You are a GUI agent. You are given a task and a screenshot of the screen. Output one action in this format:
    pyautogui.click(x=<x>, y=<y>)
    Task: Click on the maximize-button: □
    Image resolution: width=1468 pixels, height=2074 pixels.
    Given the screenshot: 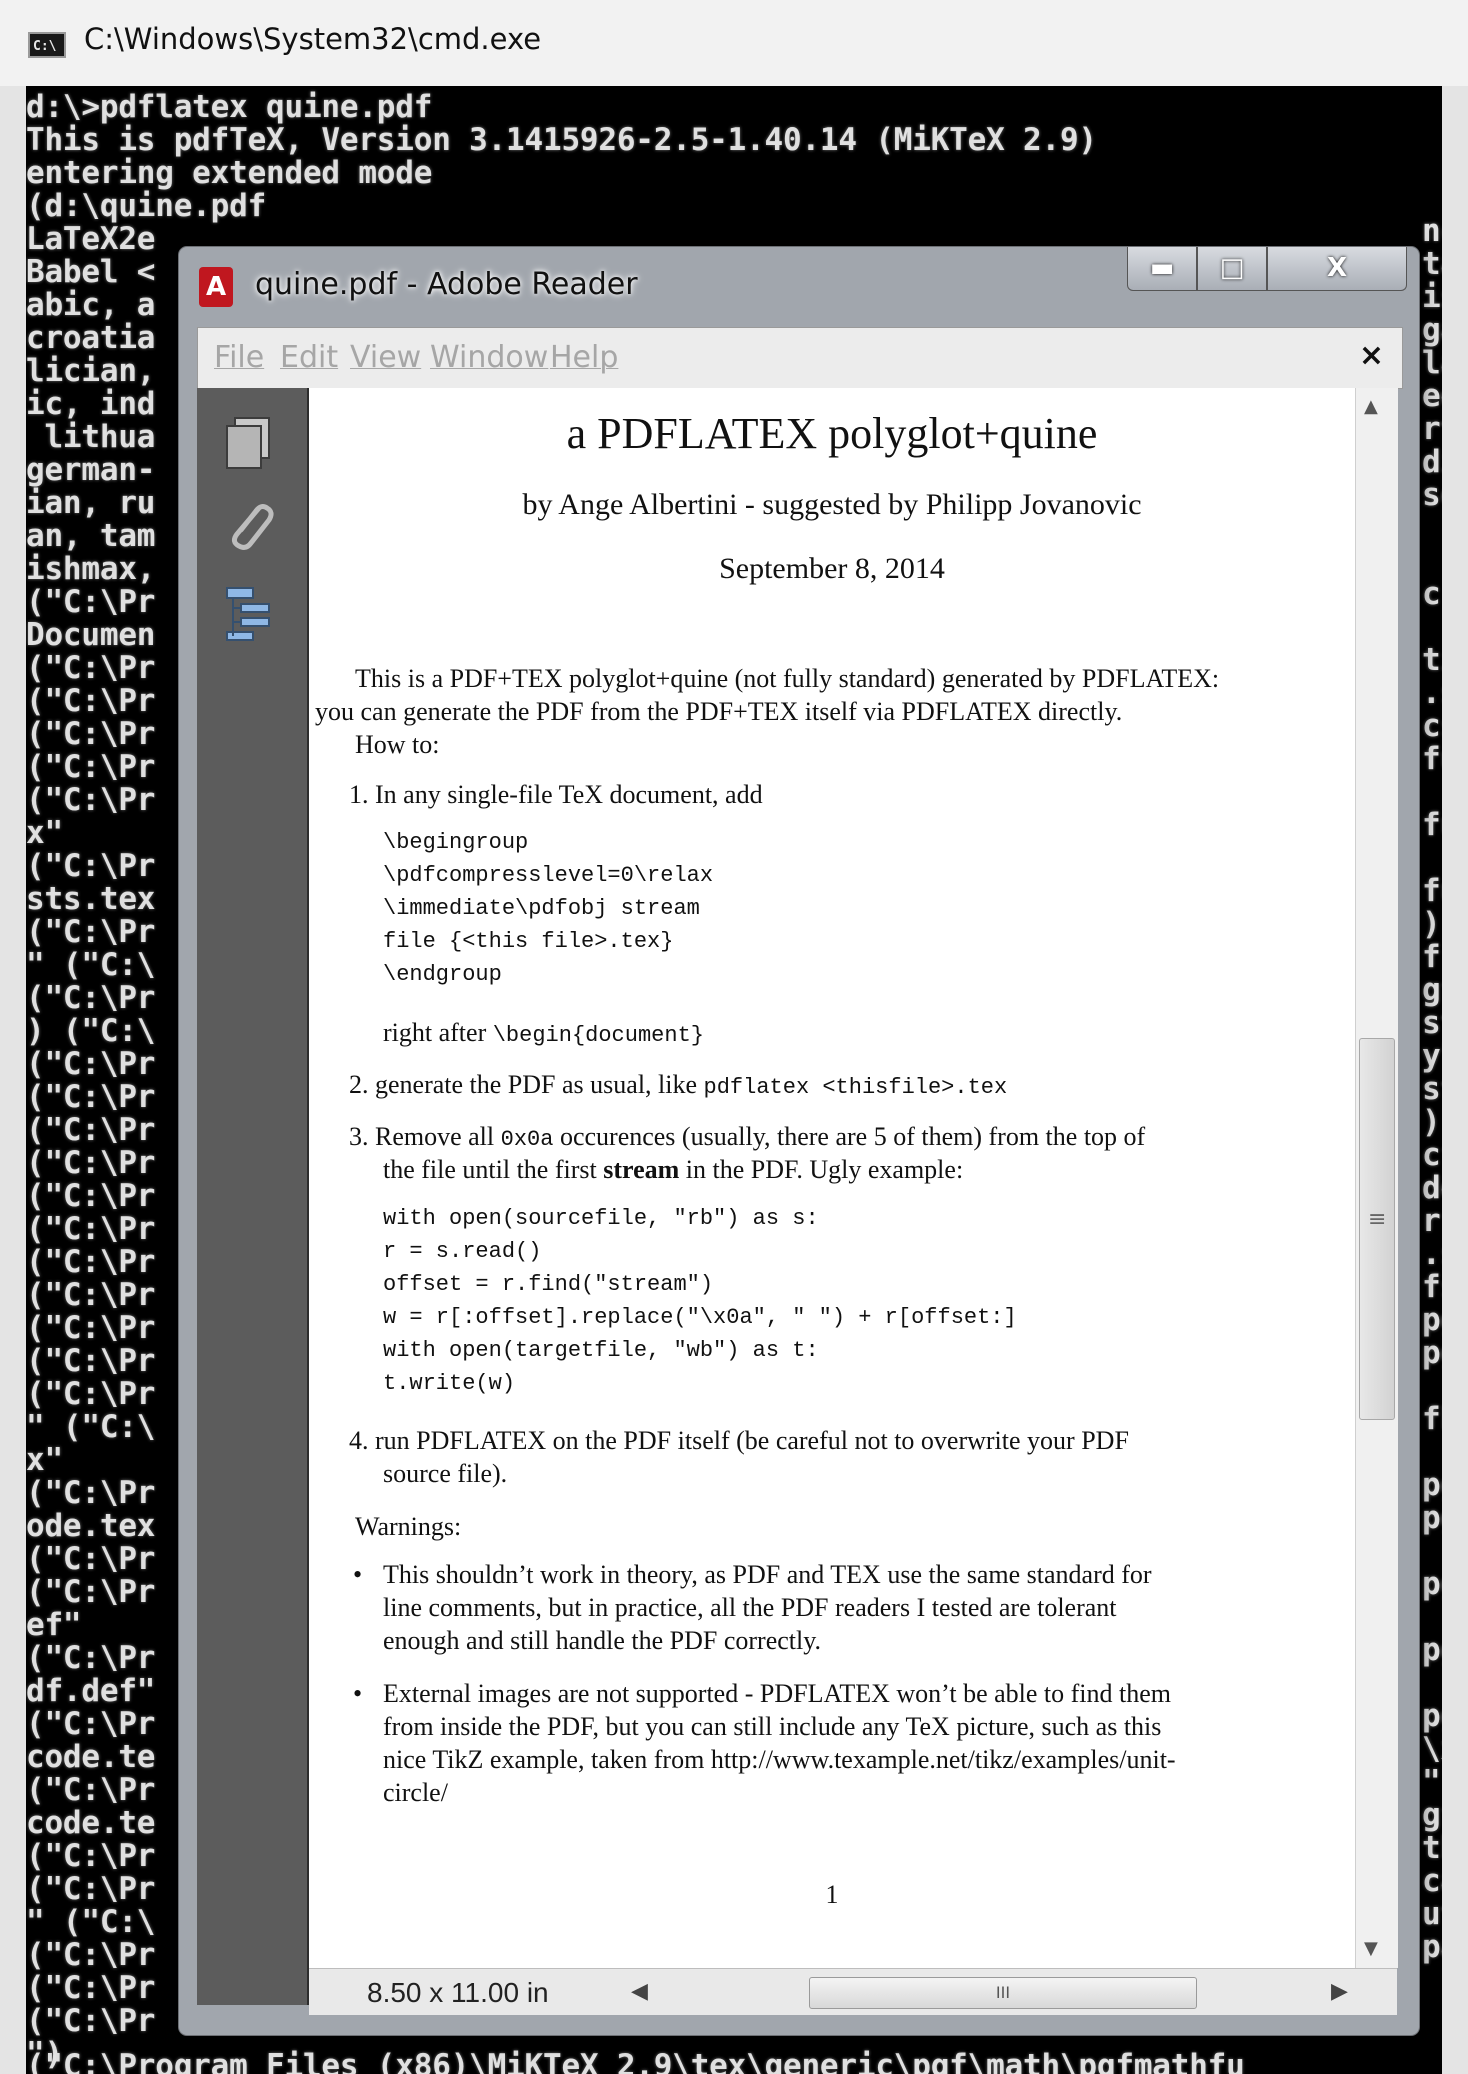 What is the action you would take?
    pyautogui.click(x=1232, y=269)
    